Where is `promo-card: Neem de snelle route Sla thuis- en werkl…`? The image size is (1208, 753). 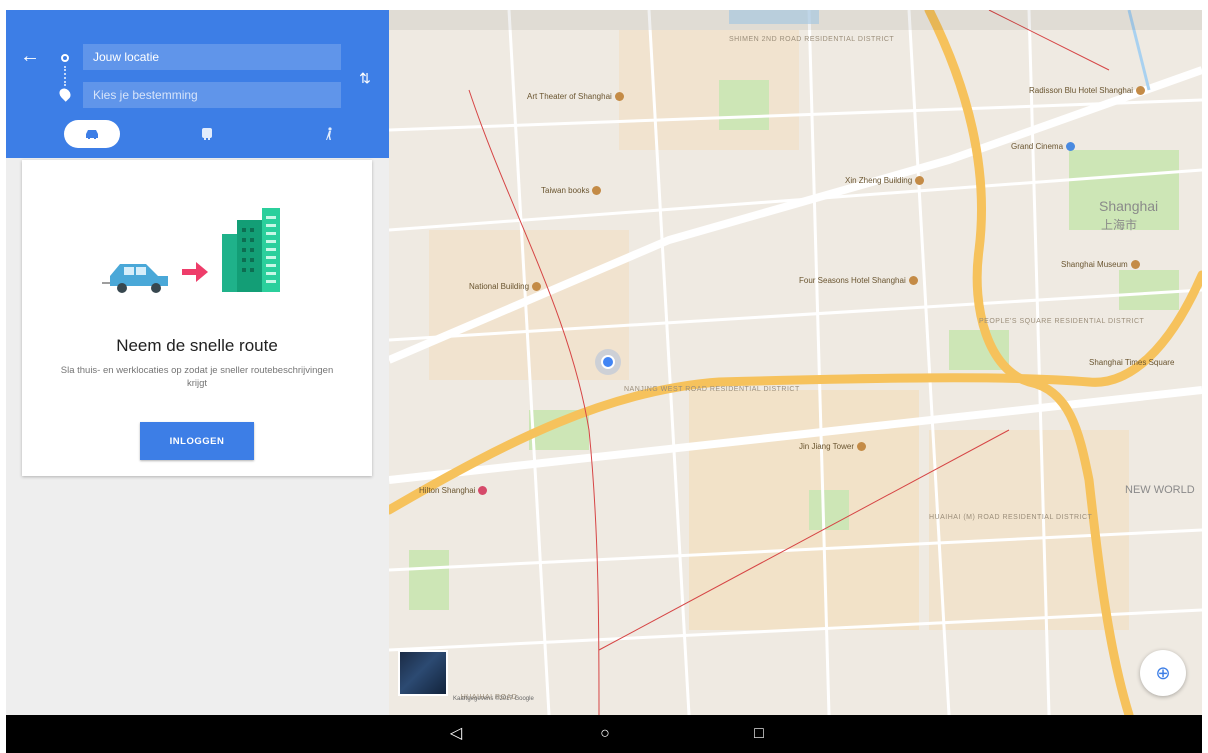
promo-card: Neem de snelle route Sla thuis- en werkl… is located at coordinates (197, 318).